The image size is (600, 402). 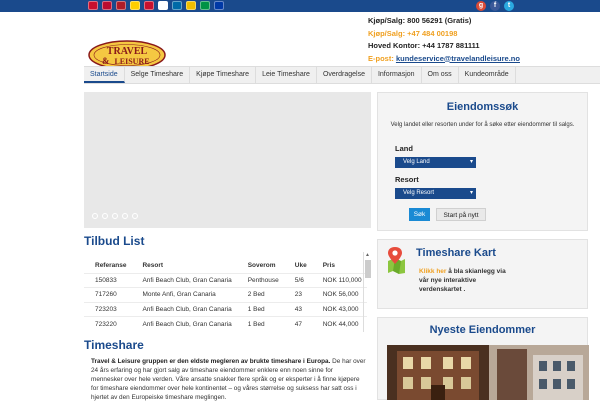 What do you see at coordinates (509, 6) in the screenshot?
I see `twitter-icon: t` at bounding box center [509, 6].